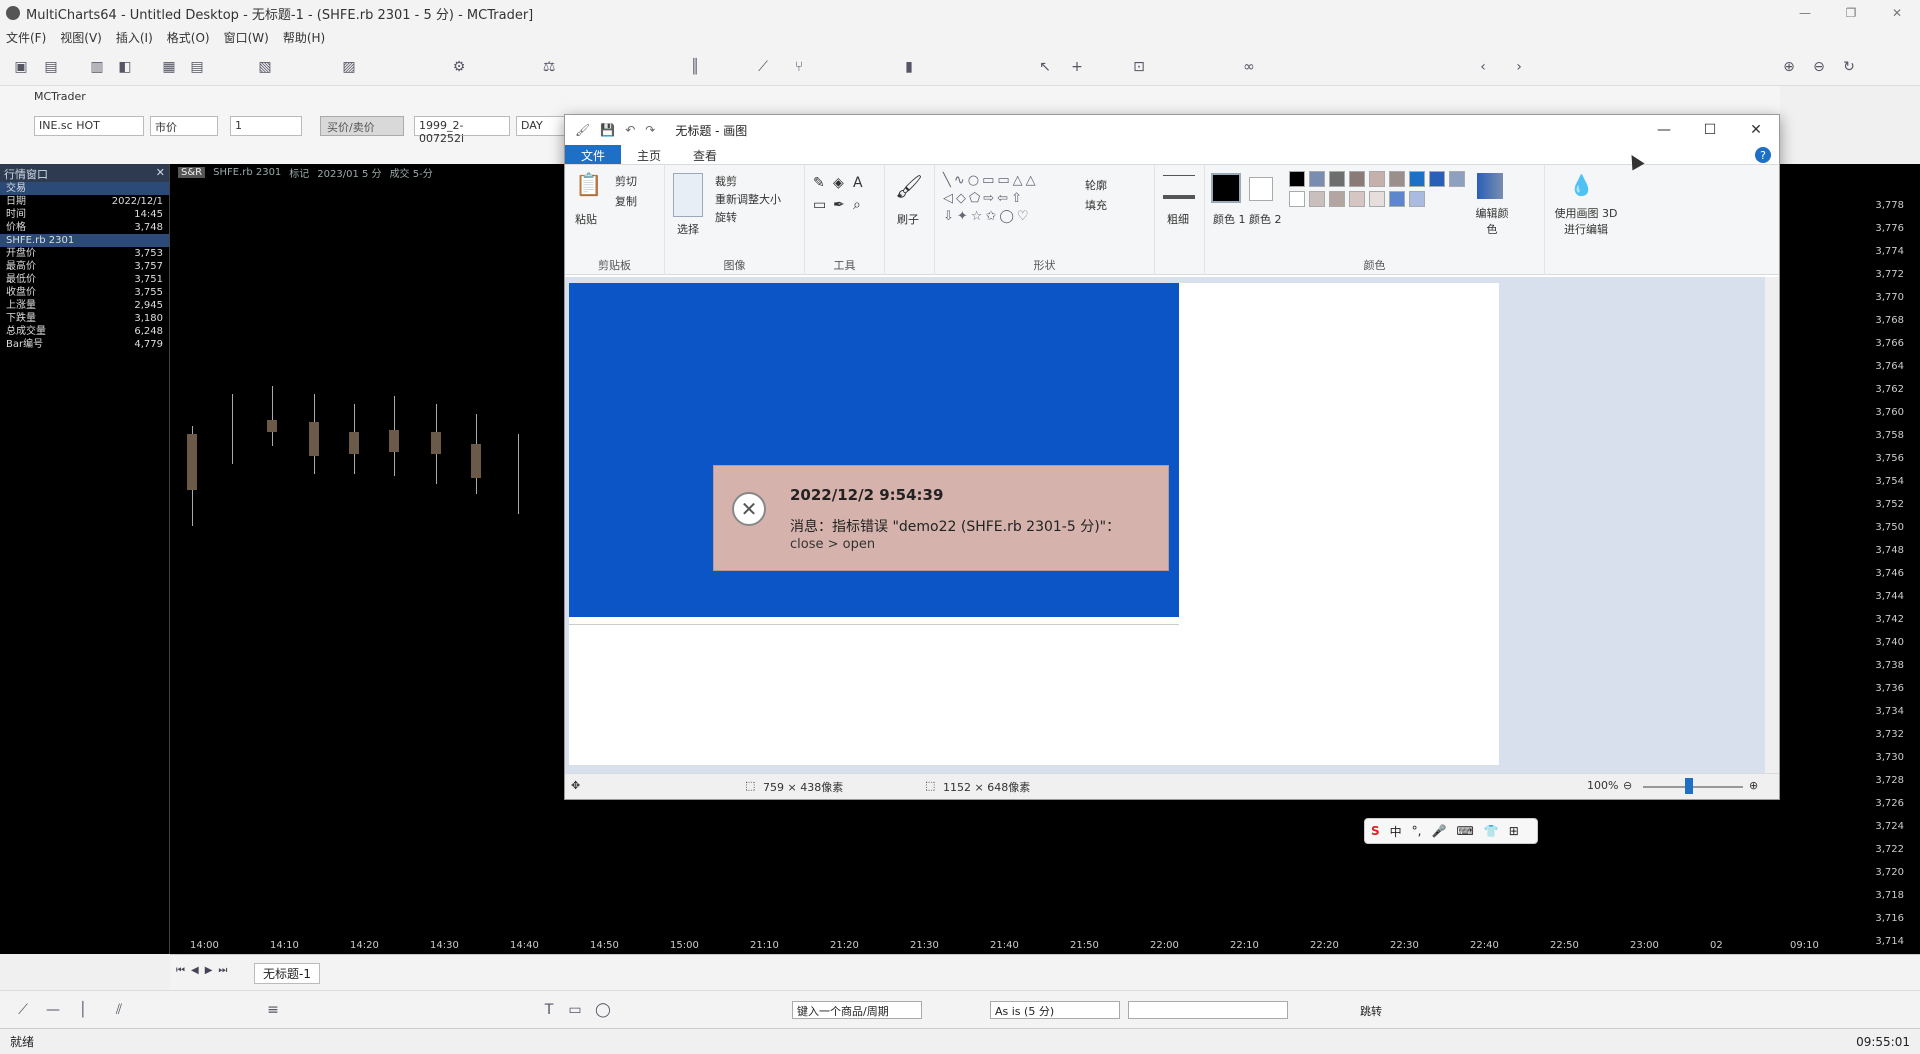 This screenshot has width=1920, height=1054. Describe the element at coordinates (84, 188) in the screenshot. I see `list-item: 交易` at that location.